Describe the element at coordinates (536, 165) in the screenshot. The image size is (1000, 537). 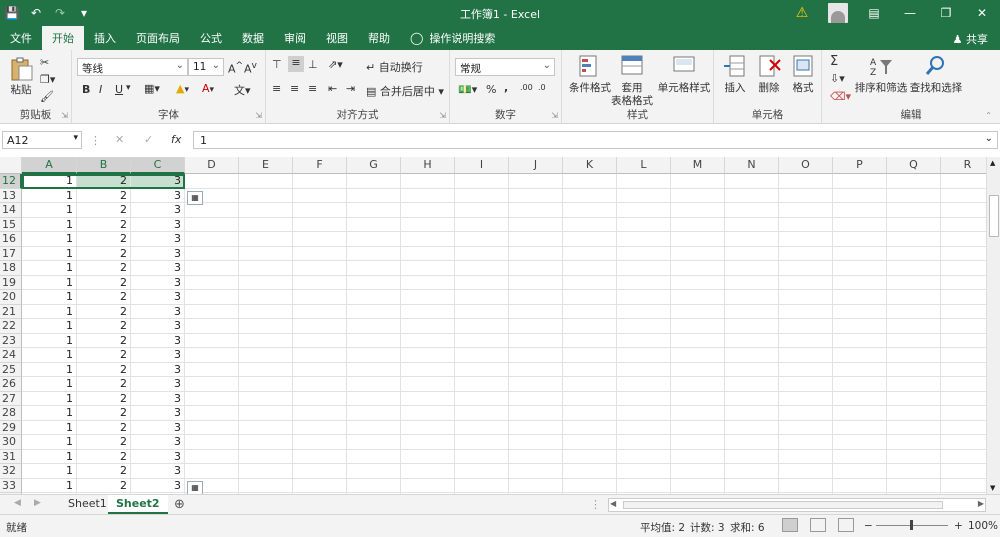
I see `column-header-j: J` at that location.